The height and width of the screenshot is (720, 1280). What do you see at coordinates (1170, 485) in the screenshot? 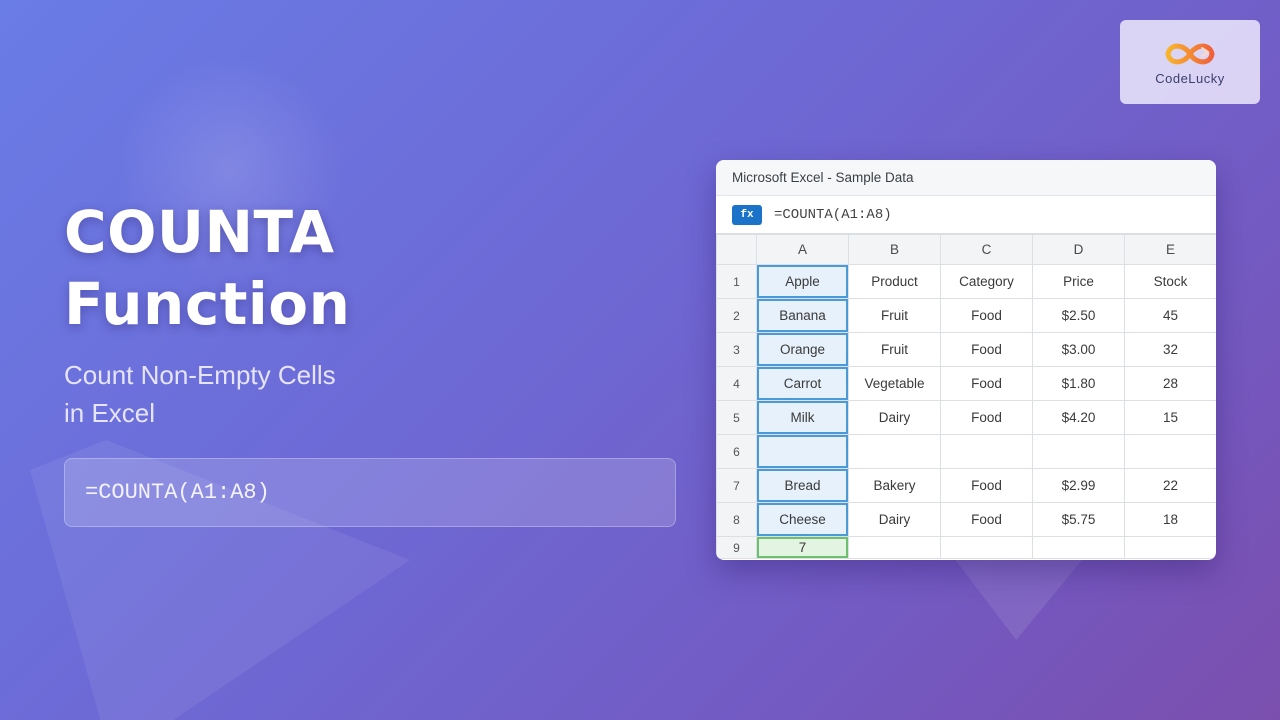
I see `cell: 22` at bounding box center [1170, 485].